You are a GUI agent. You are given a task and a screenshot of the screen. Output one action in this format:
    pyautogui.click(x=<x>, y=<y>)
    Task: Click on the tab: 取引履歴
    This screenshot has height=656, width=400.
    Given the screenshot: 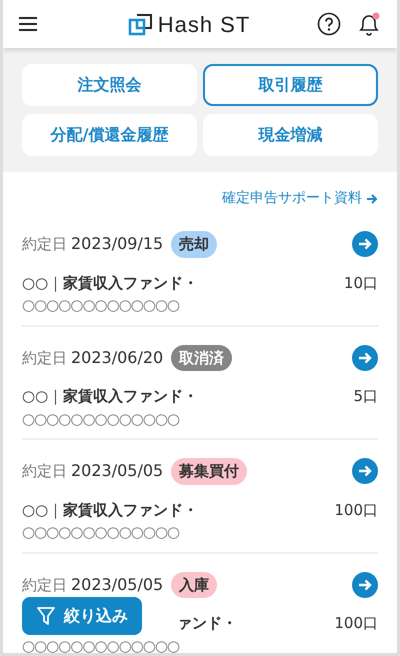 What is the action you would take?
    pyautogui.click(x=290, y=85)
    